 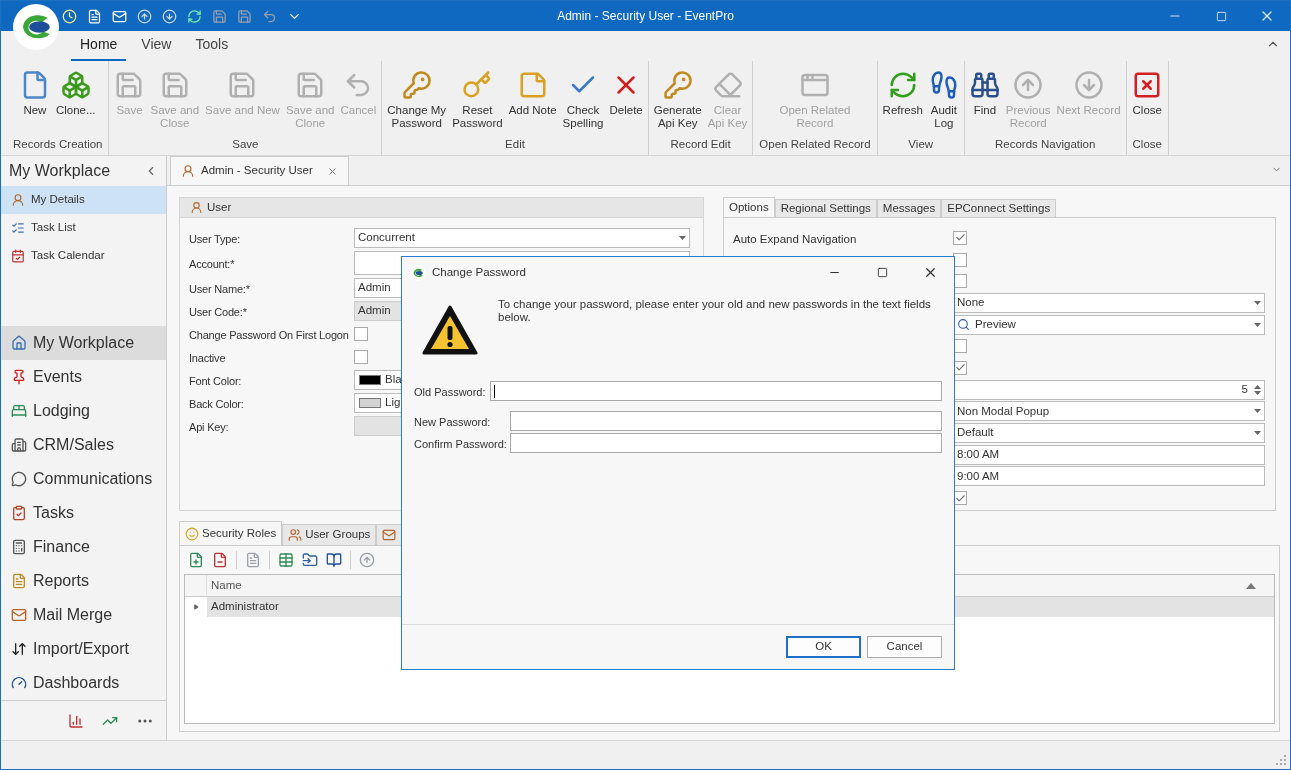 I want to click on ribbon-tab: Home, so click(x=99, y=47).